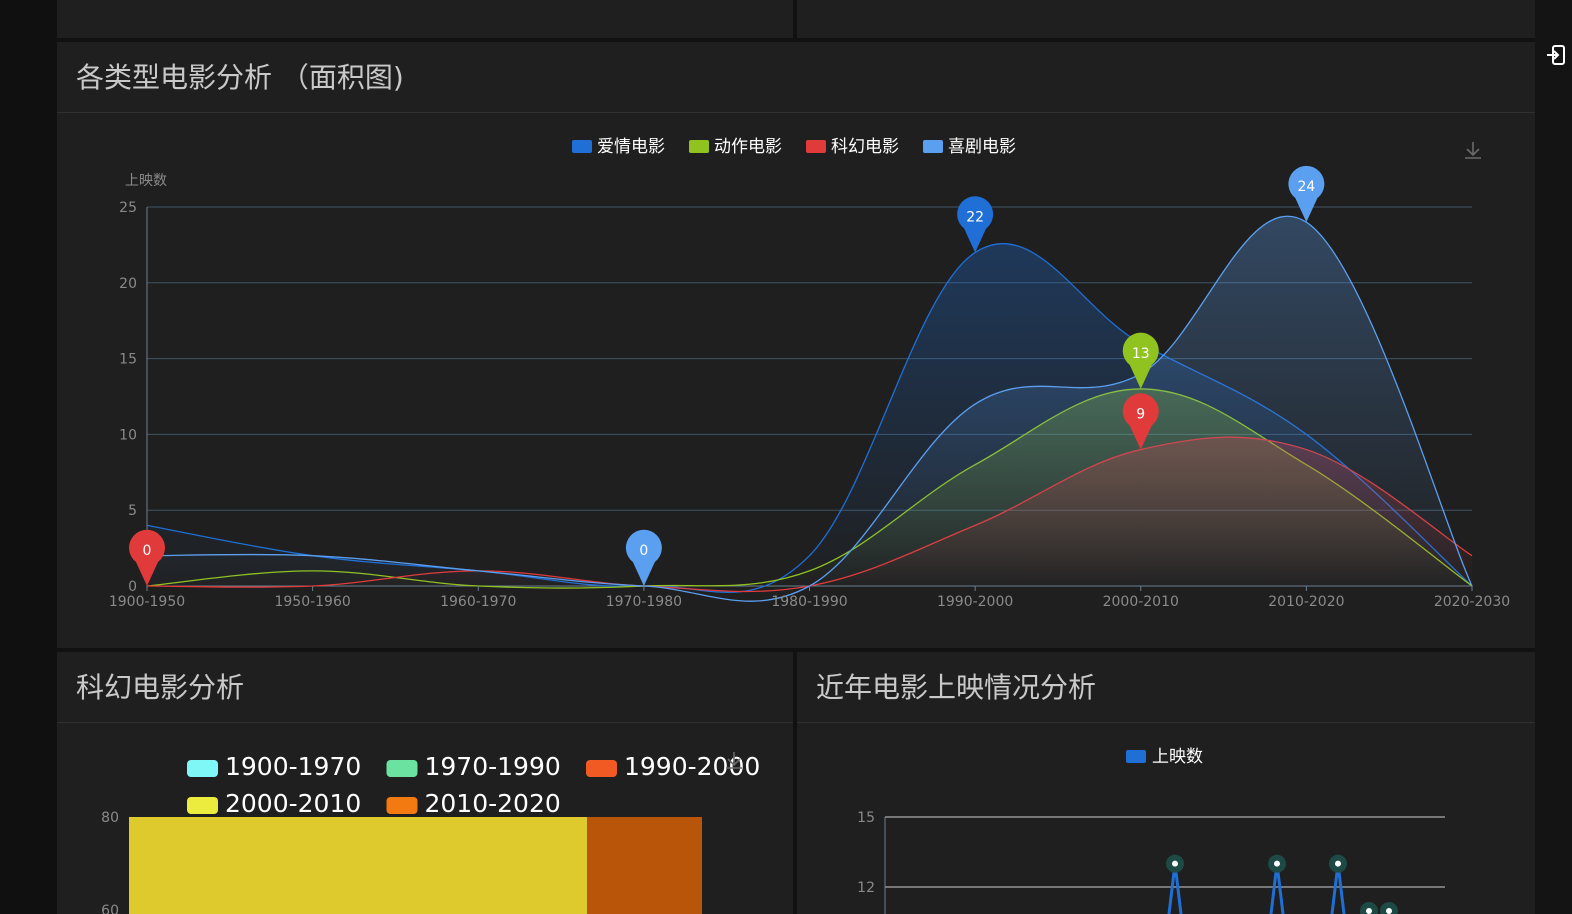 The image size is (1572, 914). I want to click on x-tick-label: 1970-1980, so click(644, 602).